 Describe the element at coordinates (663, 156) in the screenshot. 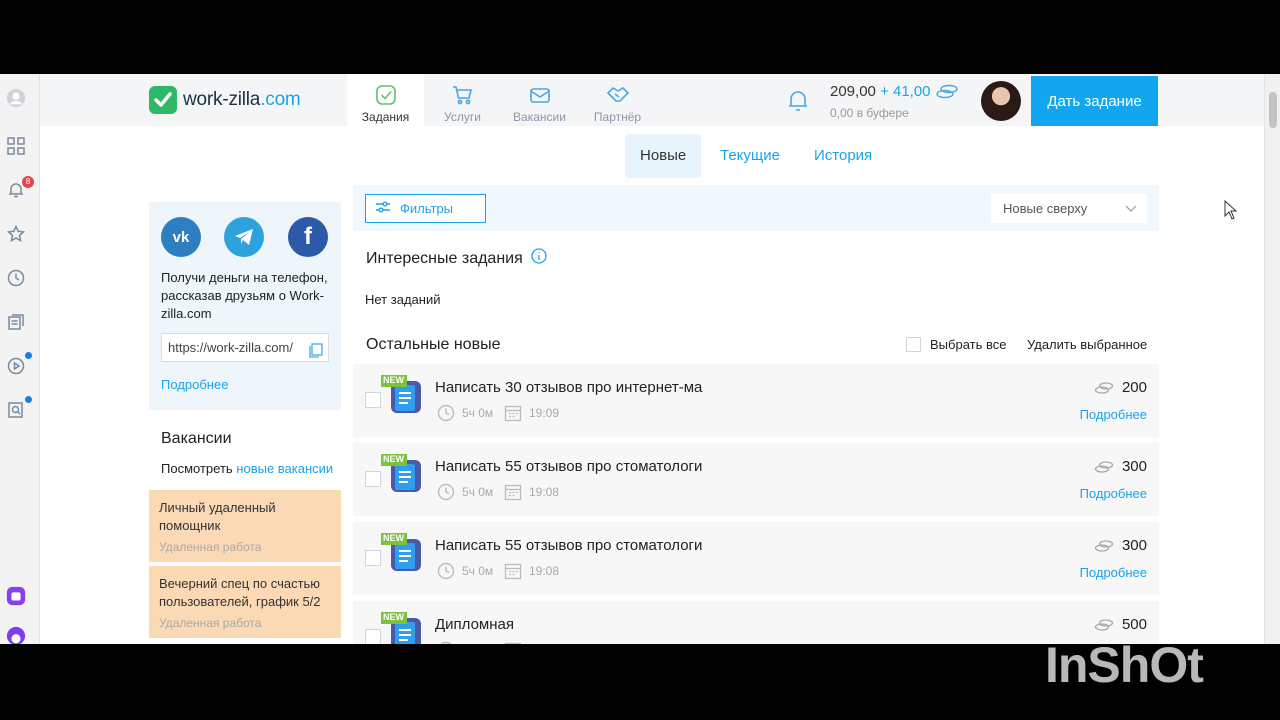

I see `tab-new: Новые` at that location.